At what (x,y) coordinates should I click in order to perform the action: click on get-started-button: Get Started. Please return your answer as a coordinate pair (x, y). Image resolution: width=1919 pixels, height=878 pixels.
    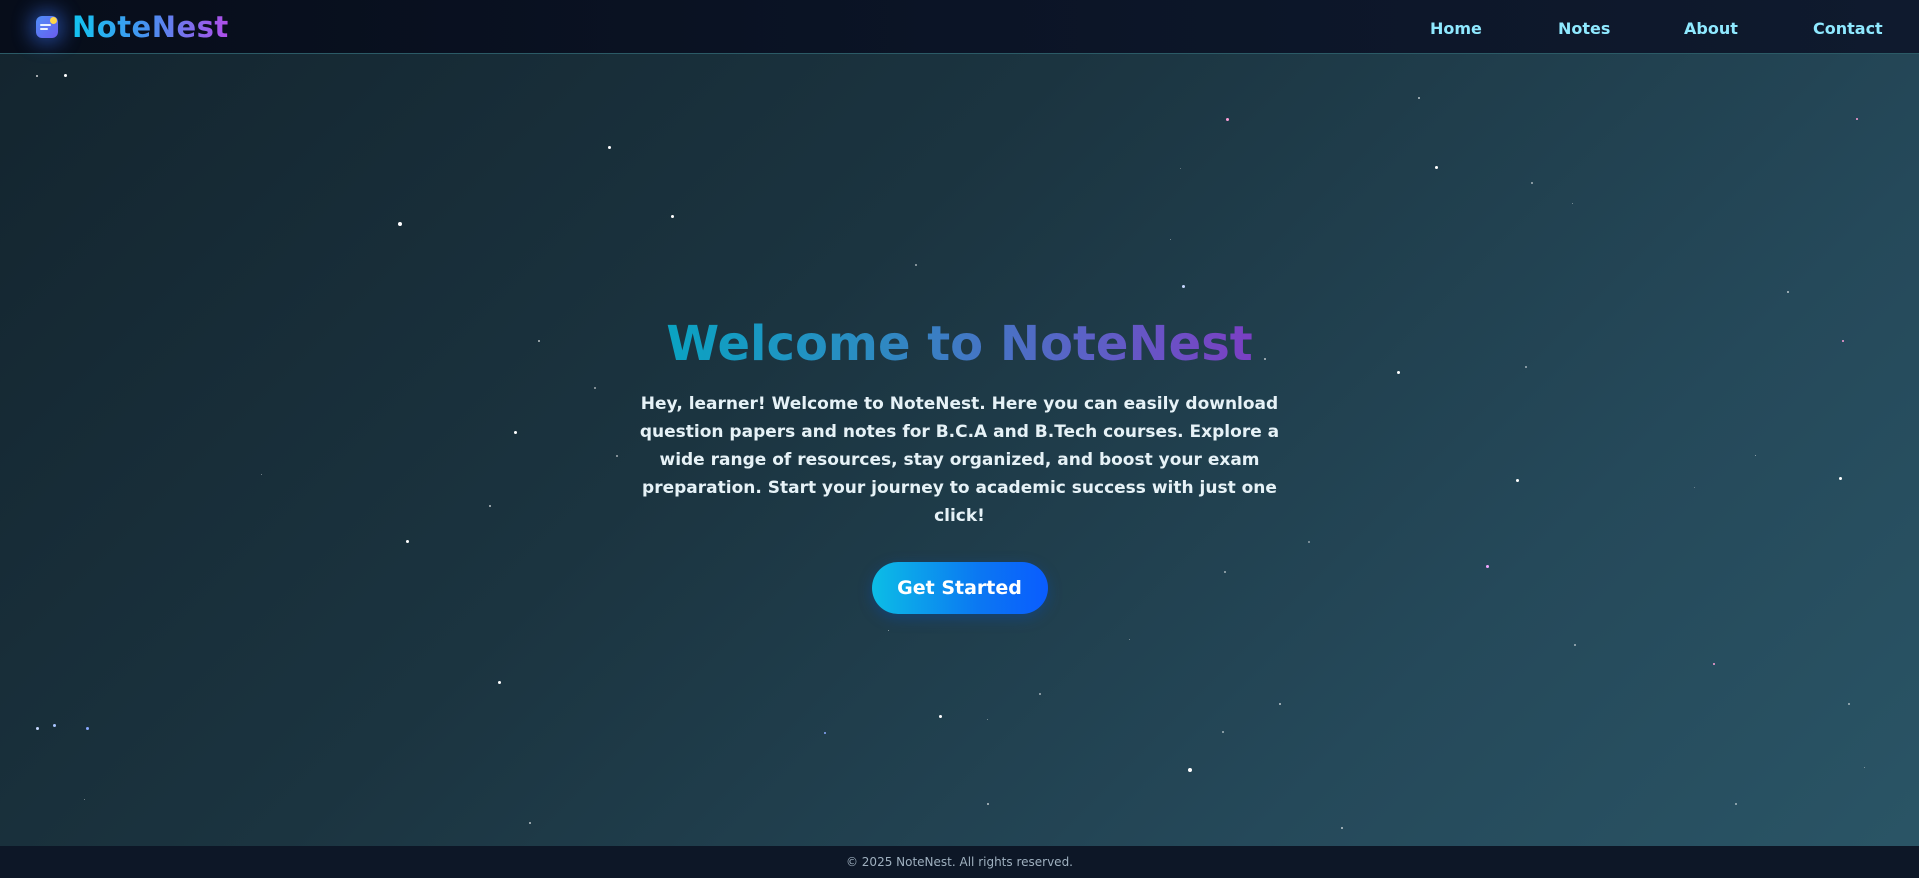
    Looking at the image, I should click on (959, 588).